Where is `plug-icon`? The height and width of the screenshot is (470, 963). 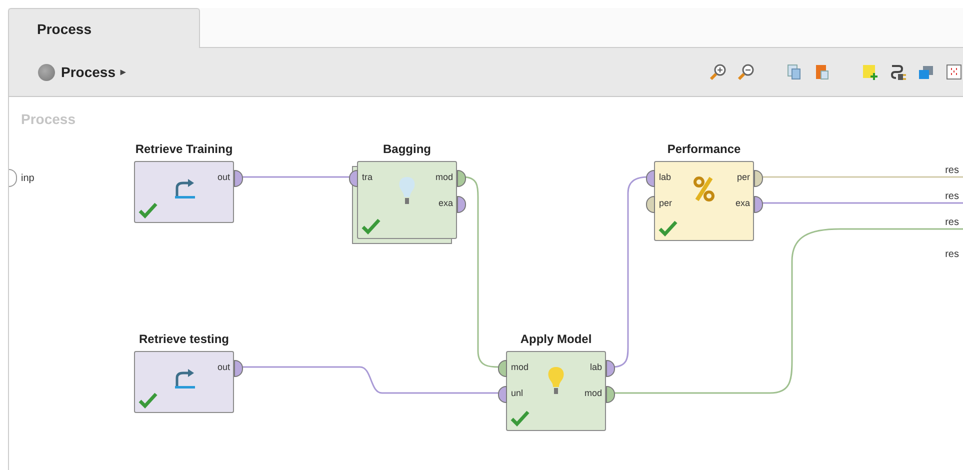
plug-icon is located at coordinates (898, 72).